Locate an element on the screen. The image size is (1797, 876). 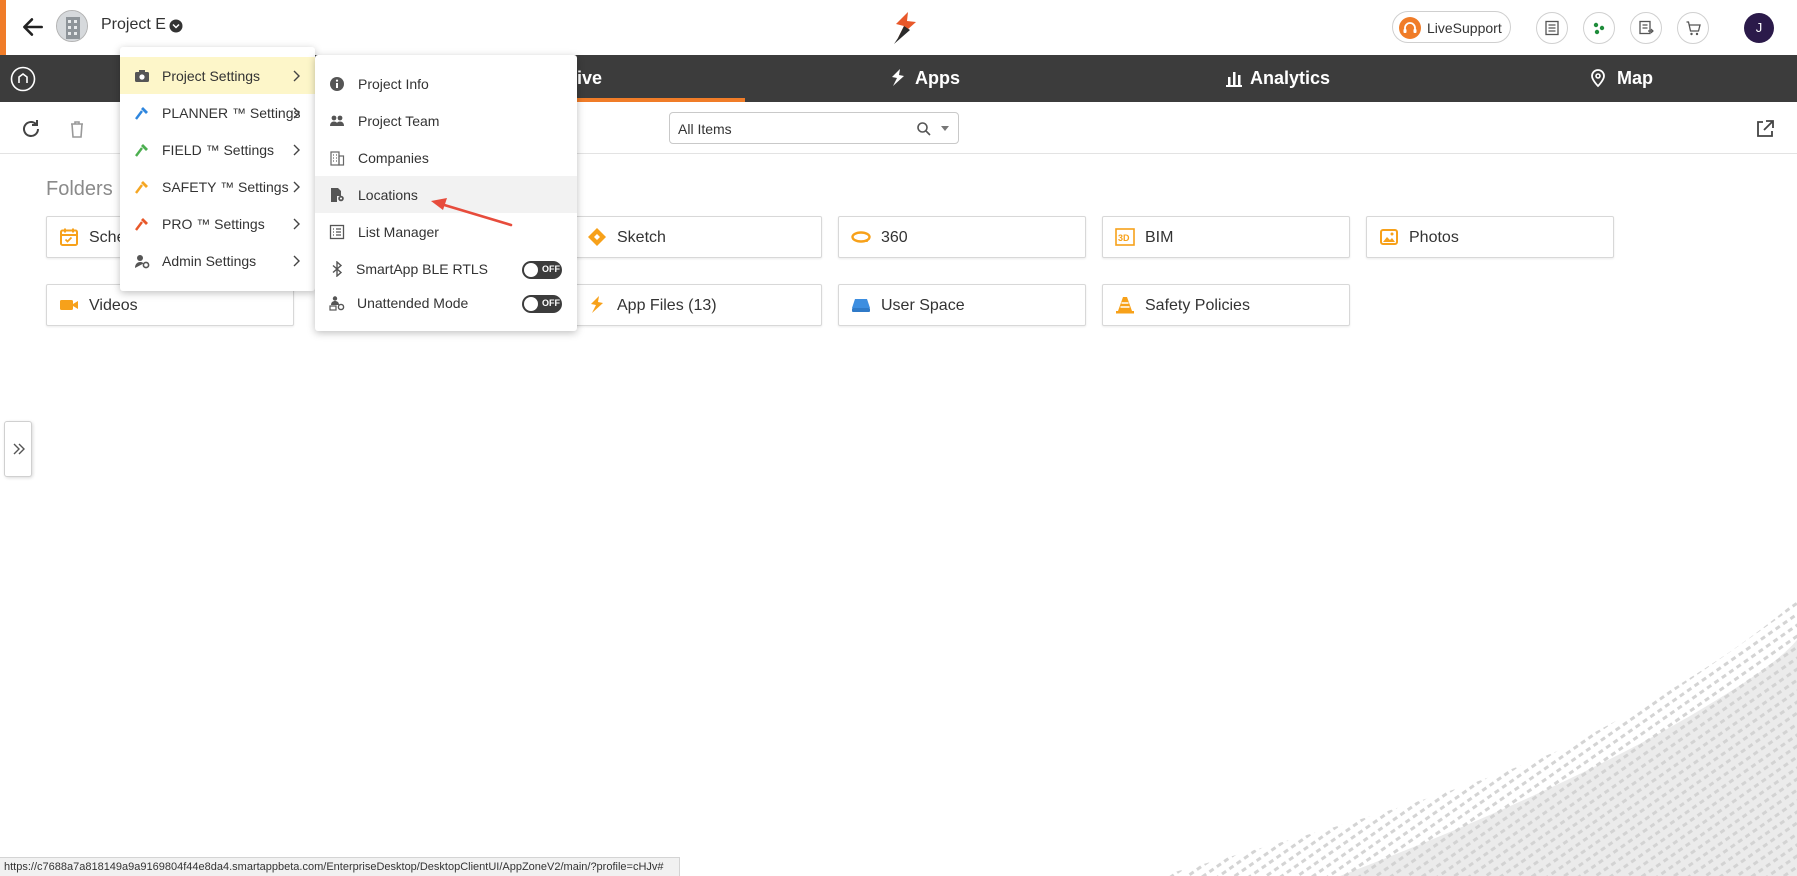
menu-item-label: Admin Settings is located at coordinates (209, 261).